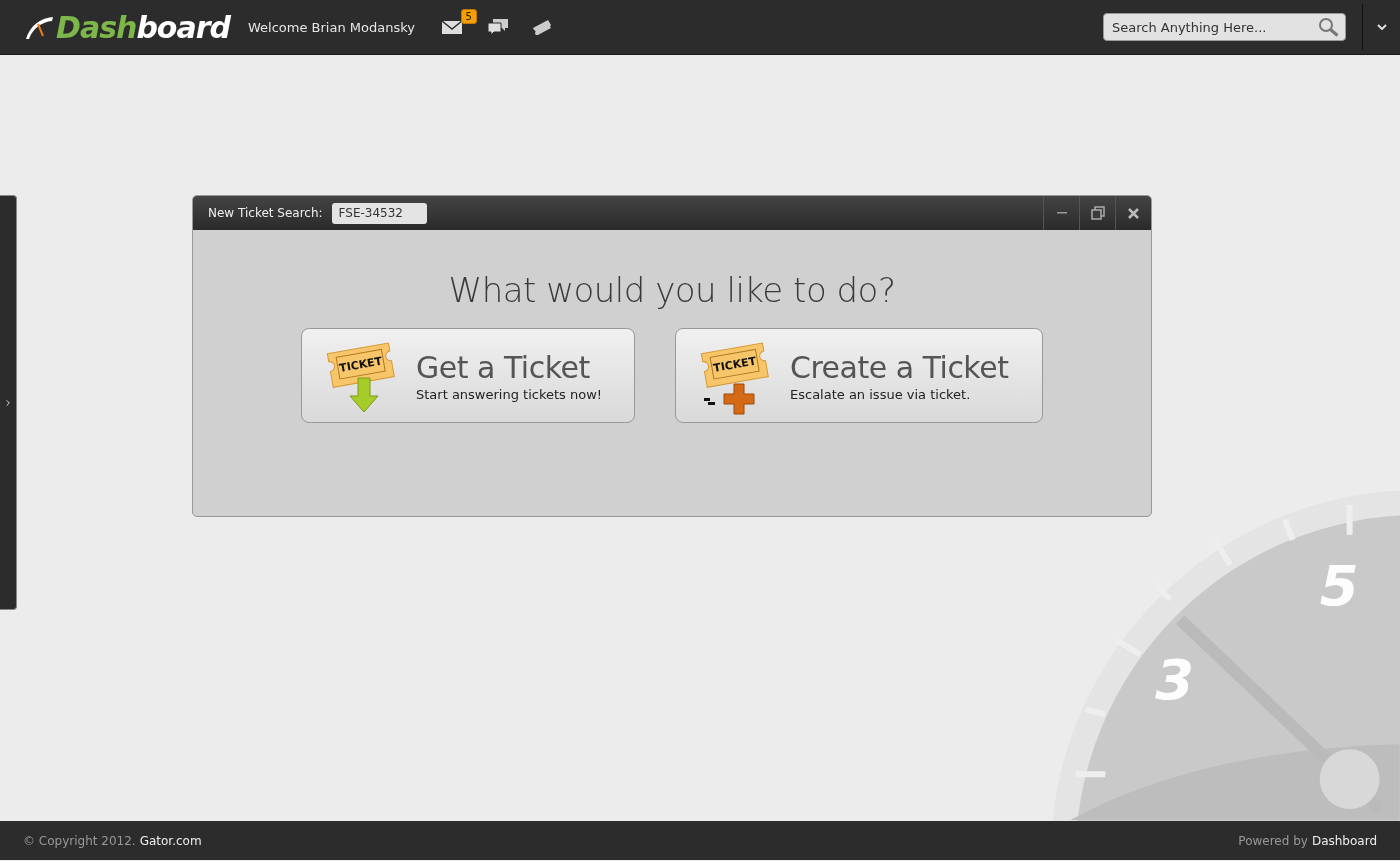 The height and width of the screenshot is (861, 1400). I want to click on site-link: Gator.com, so click(170, 840).